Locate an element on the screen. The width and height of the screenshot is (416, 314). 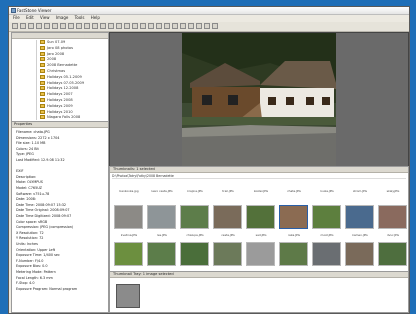
menu-file: File is located at coordinates (16, 17).